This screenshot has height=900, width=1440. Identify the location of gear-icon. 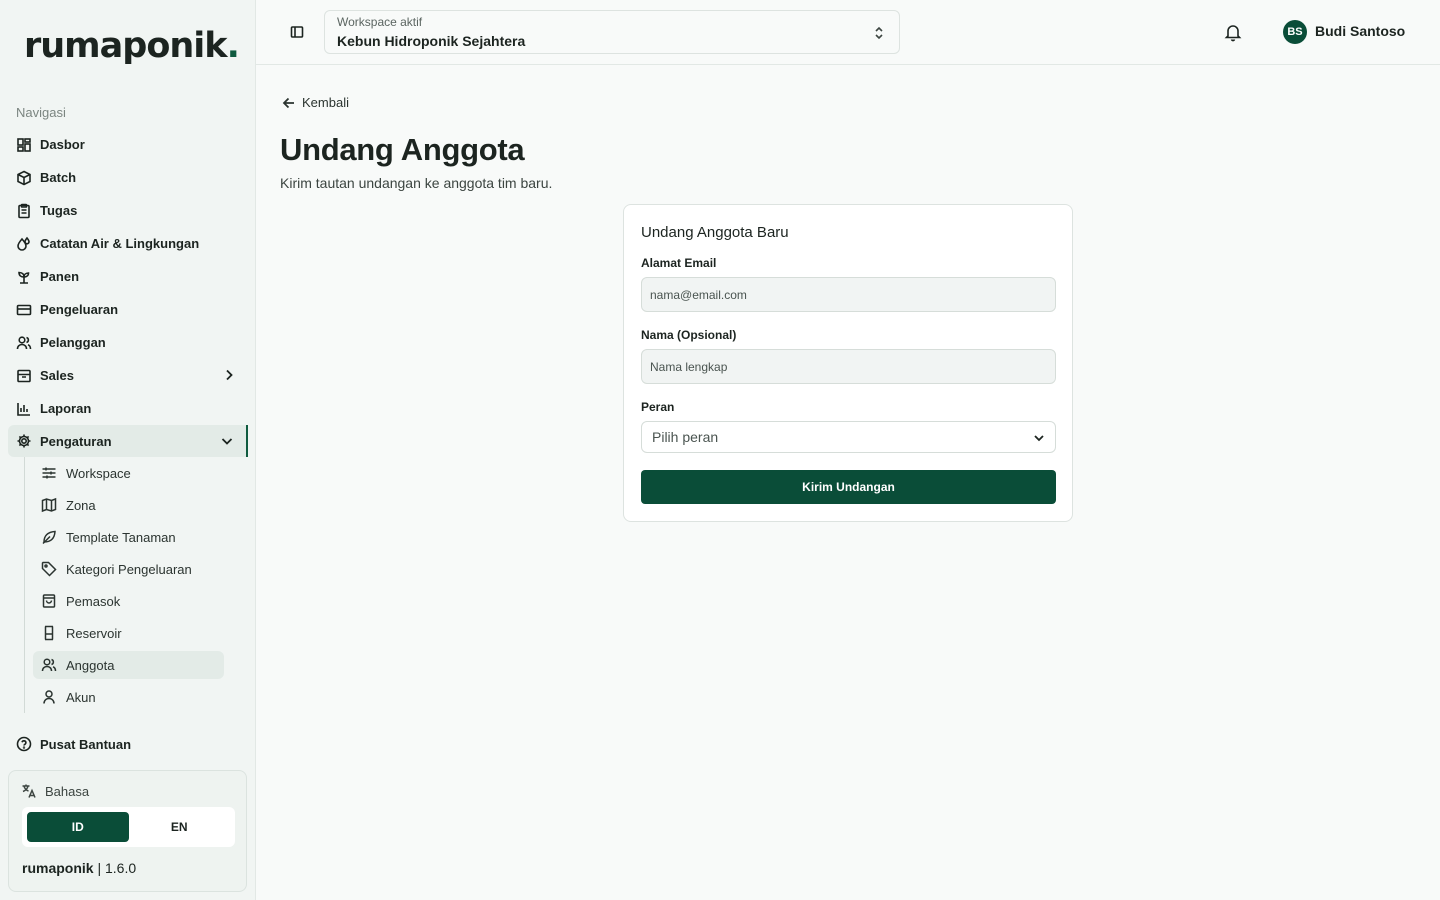
(24, 441).